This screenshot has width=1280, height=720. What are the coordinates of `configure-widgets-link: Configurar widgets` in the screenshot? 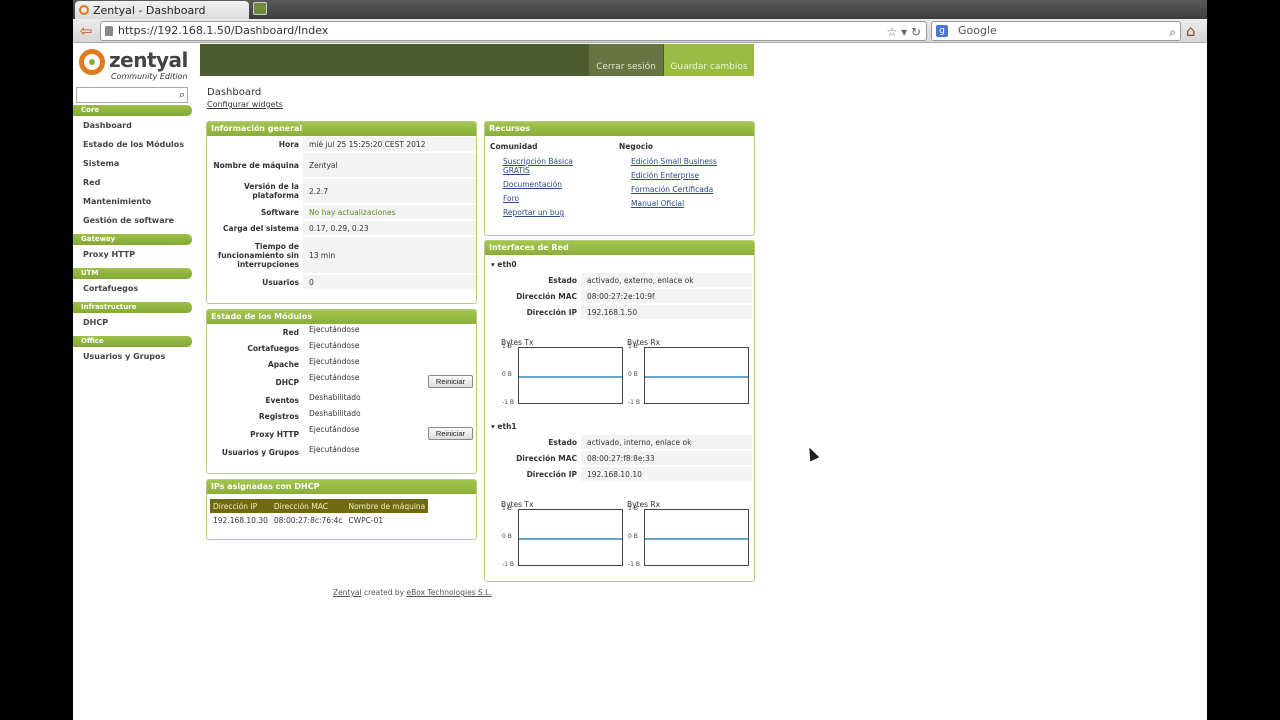 It's located at (245, 104).